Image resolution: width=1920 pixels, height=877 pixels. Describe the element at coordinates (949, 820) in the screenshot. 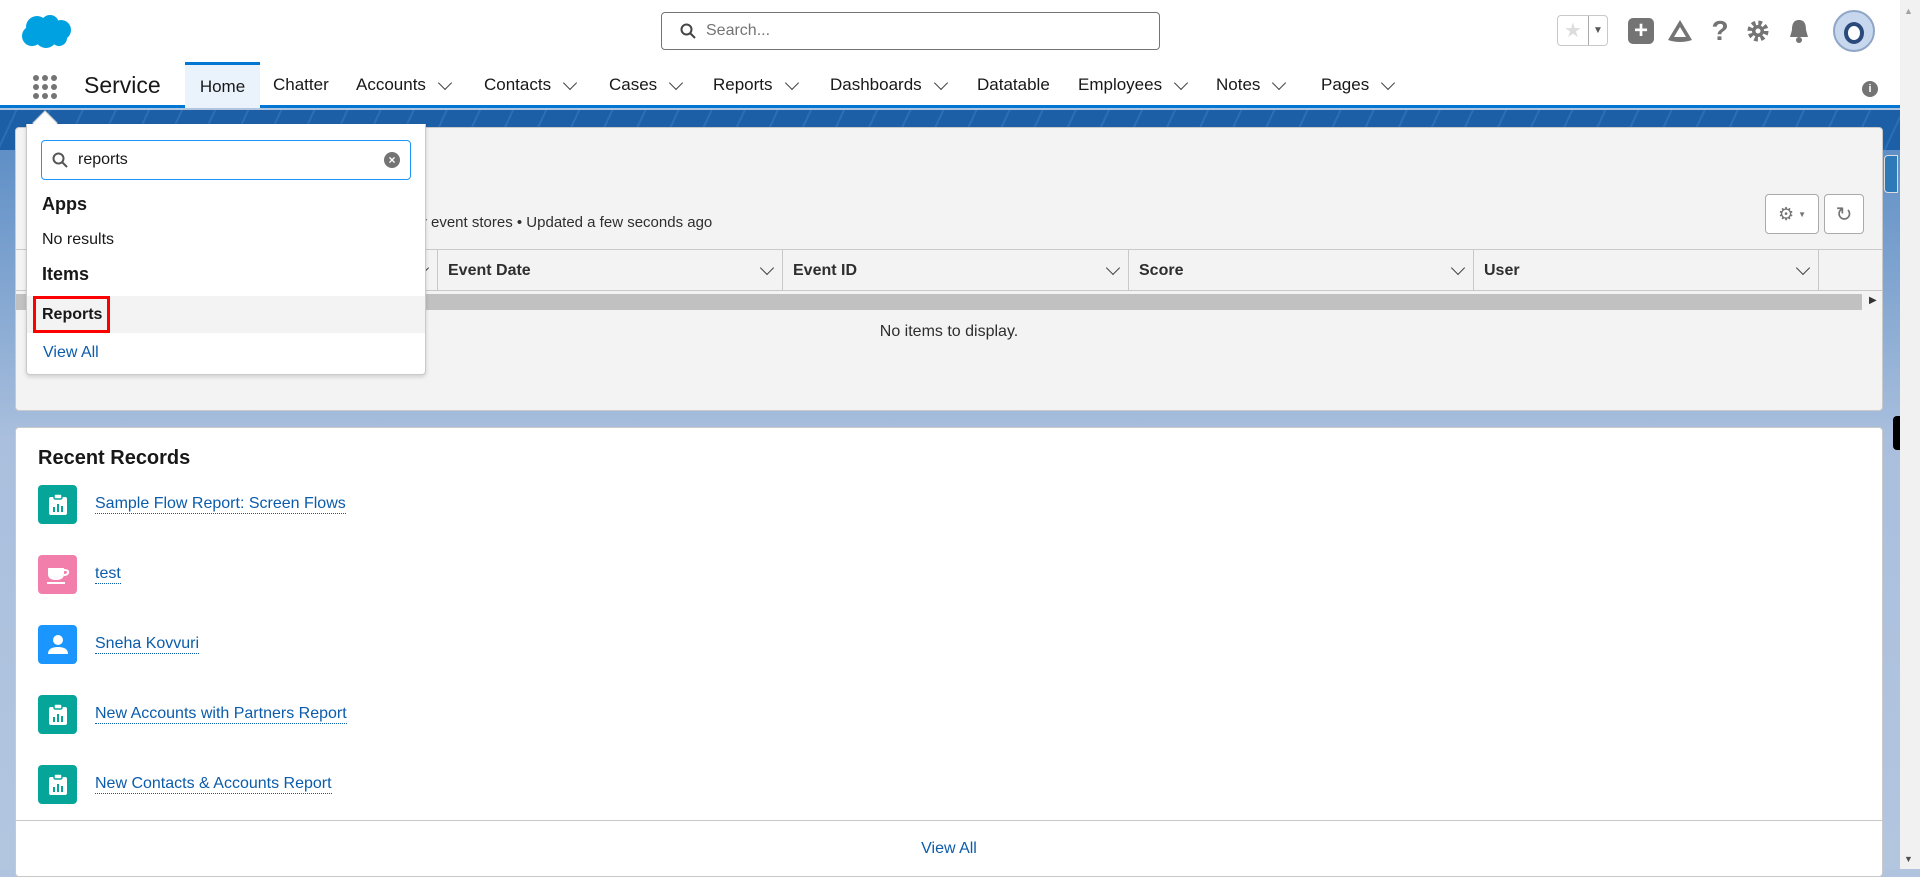

I see `divider` at that location.